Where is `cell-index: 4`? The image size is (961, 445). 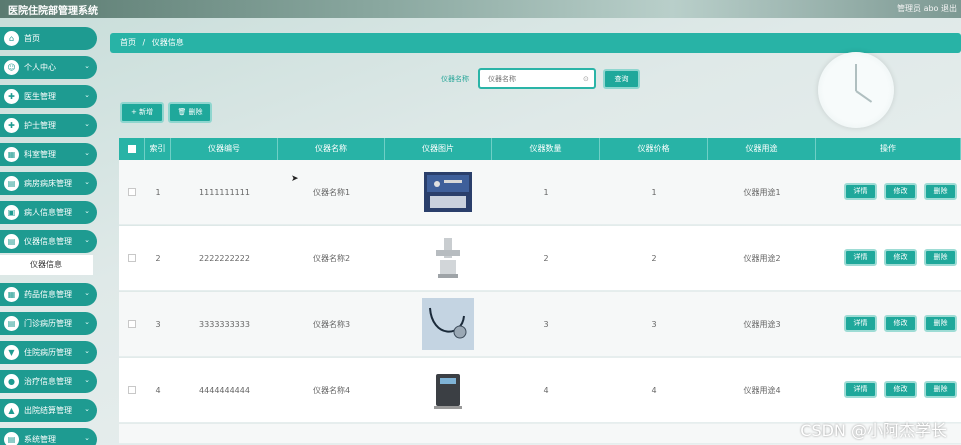 cell-index: 4 is located at coordinates (158, 390).